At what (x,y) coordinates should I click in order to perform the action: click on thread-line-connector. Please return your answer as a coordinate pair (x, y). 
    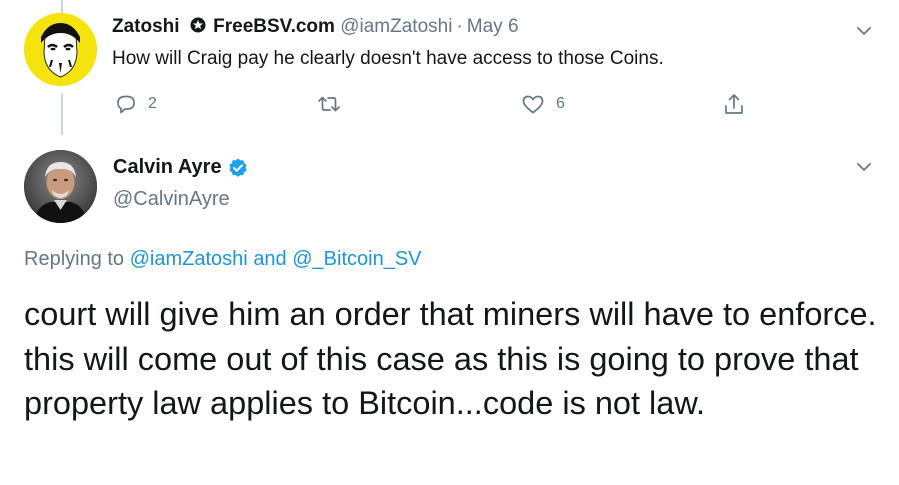
    Looking at the image, I should click on (62, 114).